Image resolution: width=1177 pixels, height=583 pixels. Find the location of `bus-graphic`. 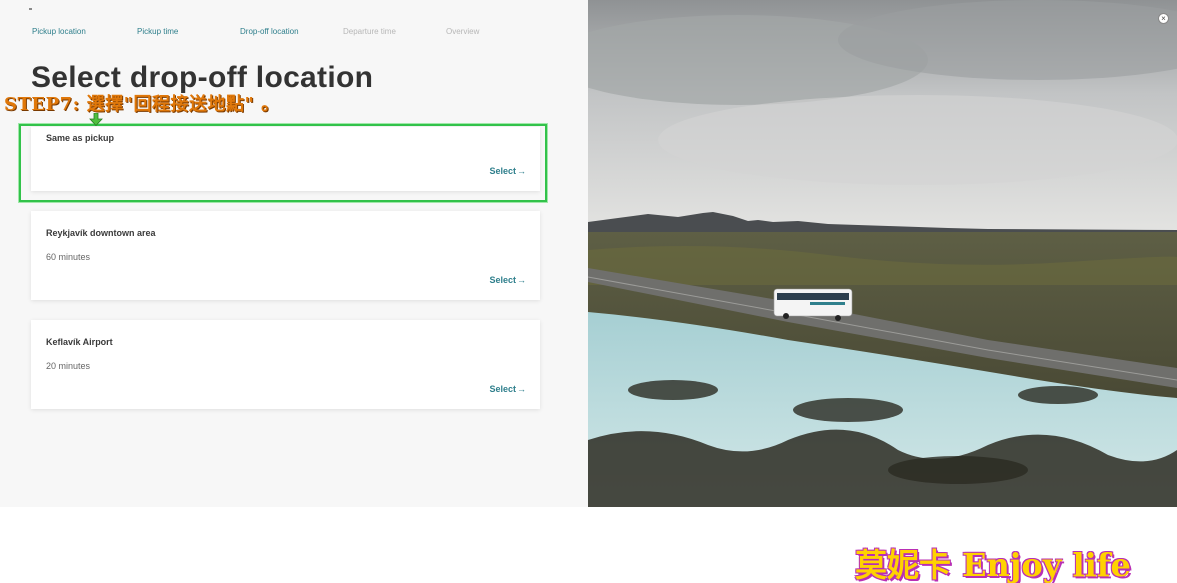

bus-graphic is located at coordinates (813, 304).